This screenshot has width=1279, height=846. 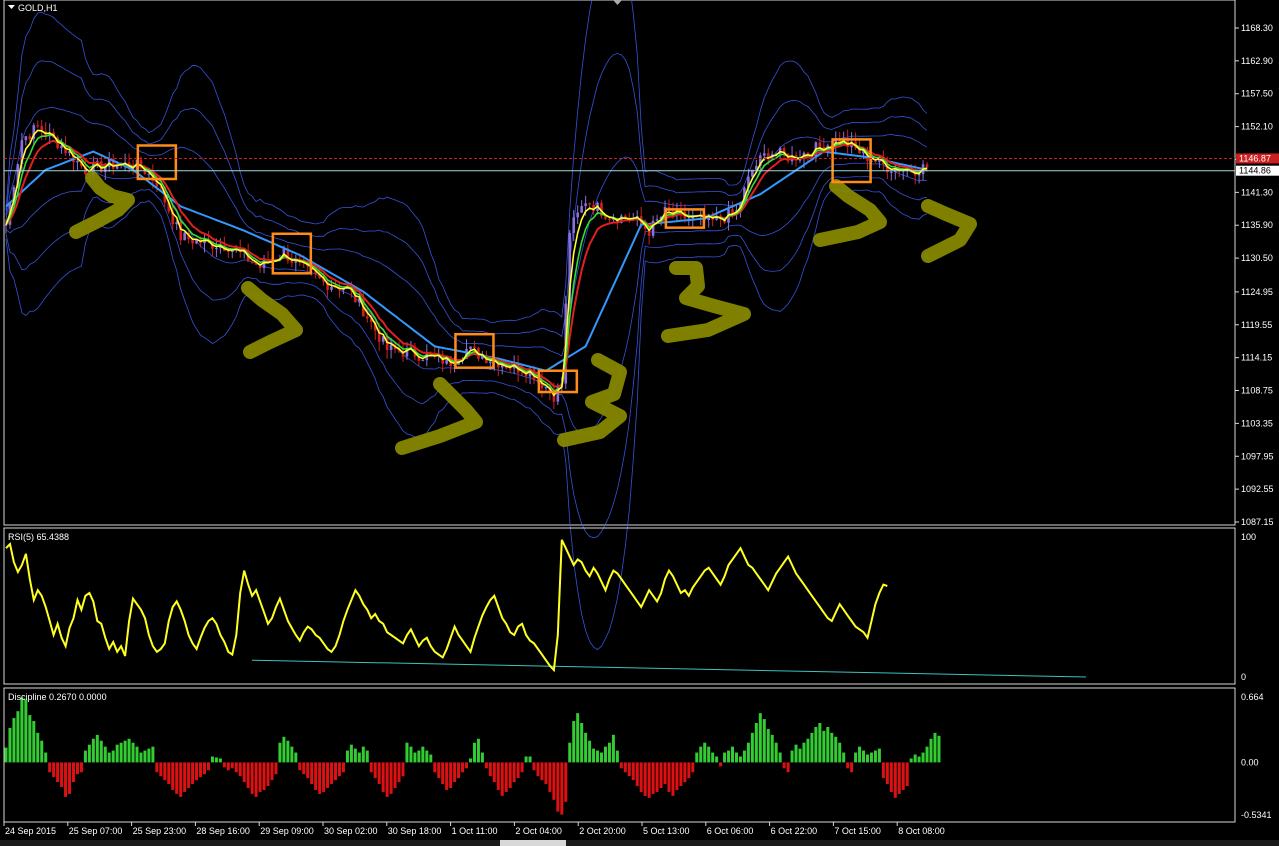 I want to click on time-tick-label: 24 Sep 2015, so click(x=30, y=831).